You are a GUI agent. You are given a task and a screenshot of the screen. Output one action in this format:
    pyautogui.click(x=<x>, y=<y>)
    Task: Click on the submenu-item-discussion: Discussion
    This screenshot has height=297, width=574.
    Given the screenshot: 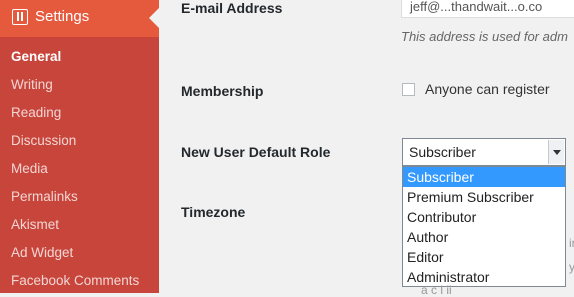 What is the action you would take?
    pyautogui.click(x=79, y=143)
    